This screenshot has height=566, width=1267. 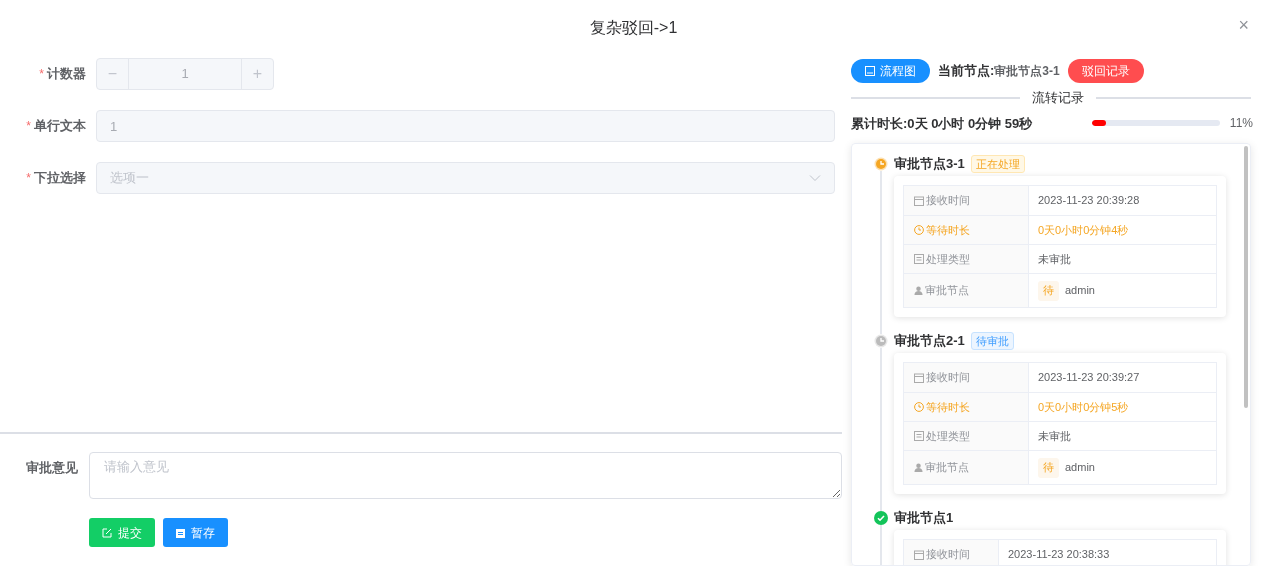 I want to click on opinion-field: 请输入意见, so click(x=465, y=475).